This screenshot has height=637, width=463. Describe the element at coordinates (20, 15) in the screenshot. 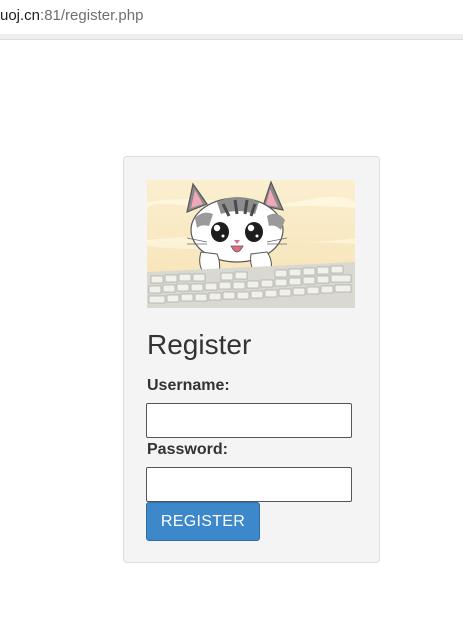

I see `url-host: uoj.cn` at that location.